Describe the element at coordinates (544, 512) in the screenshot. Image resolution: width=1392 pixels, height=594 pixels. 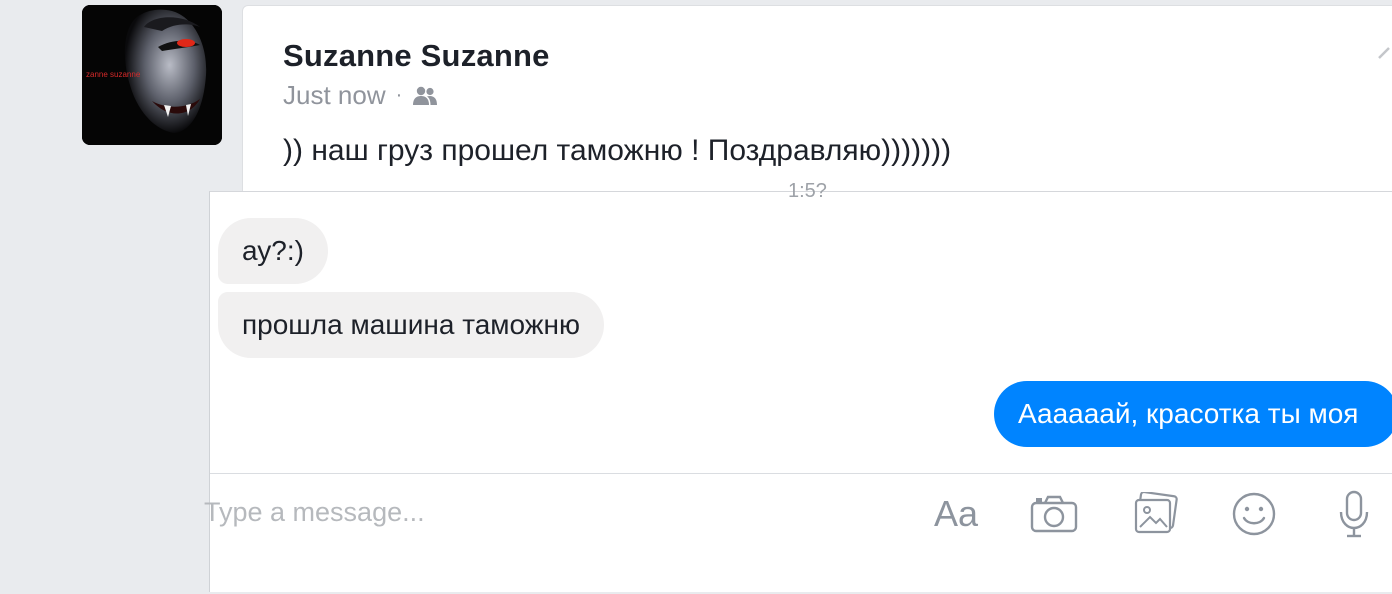
I see `message-input` at that location.